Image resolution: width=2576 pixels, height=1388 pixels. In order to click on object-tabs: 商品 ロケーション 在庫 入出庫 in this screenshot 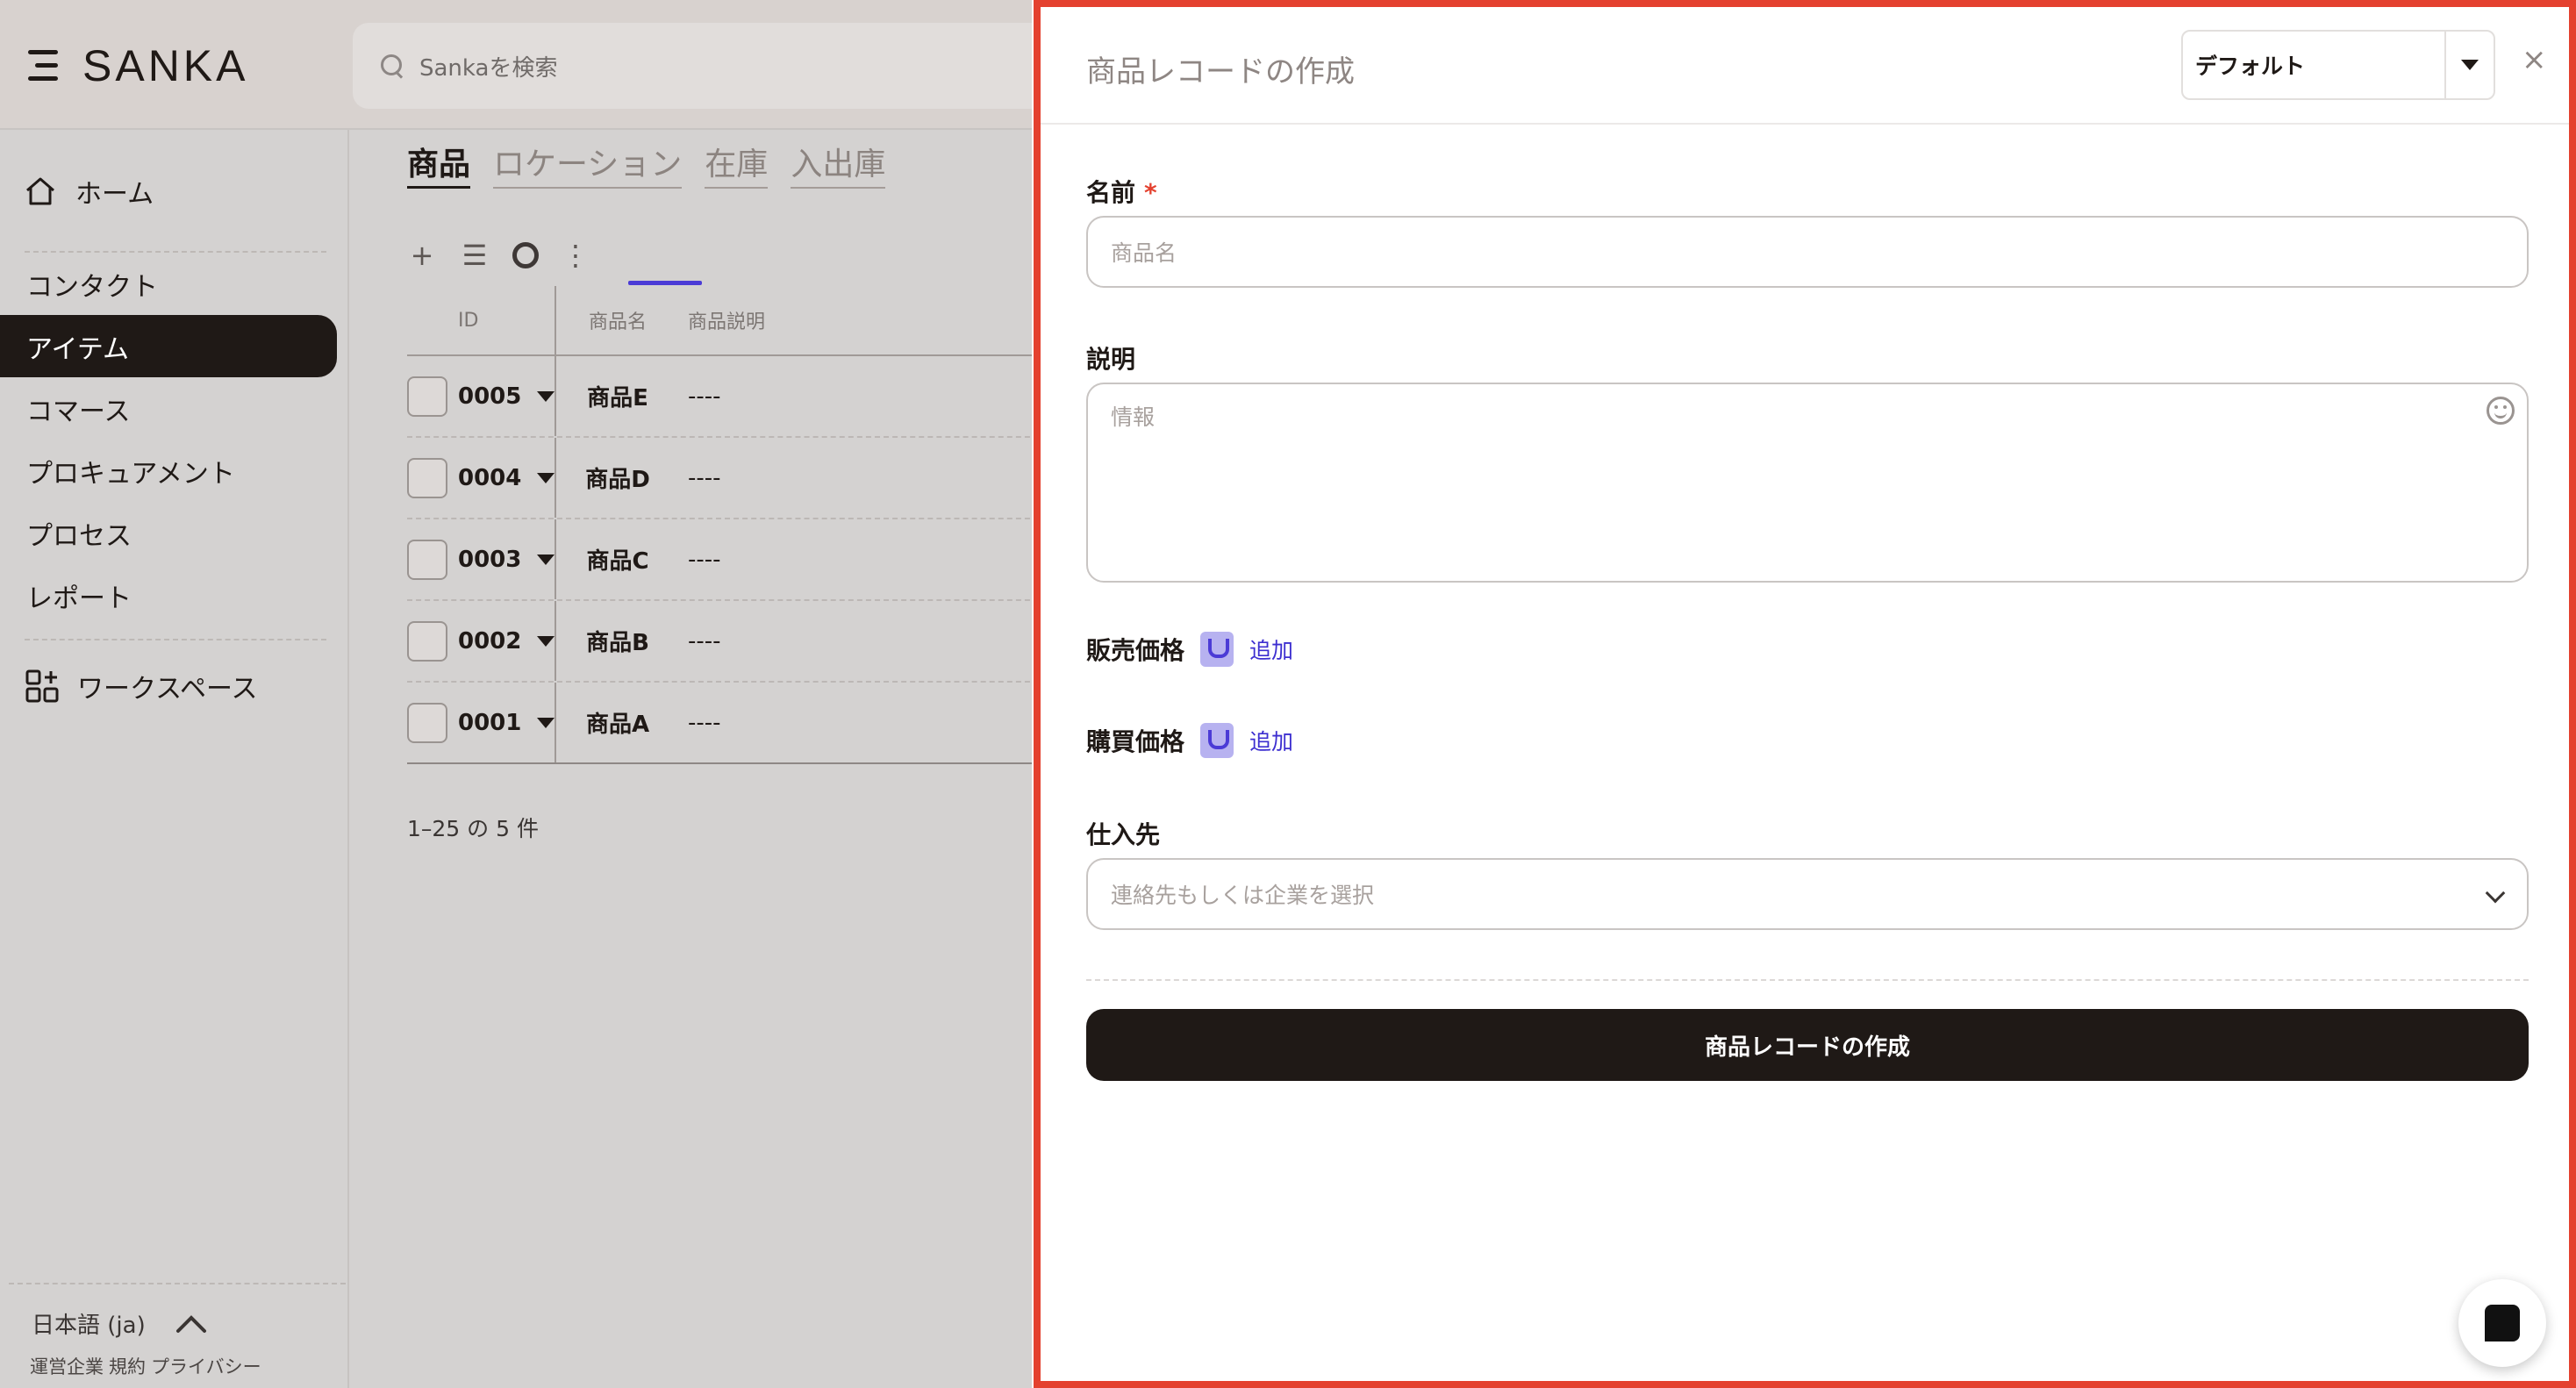, I will do `click(646, 166)`.